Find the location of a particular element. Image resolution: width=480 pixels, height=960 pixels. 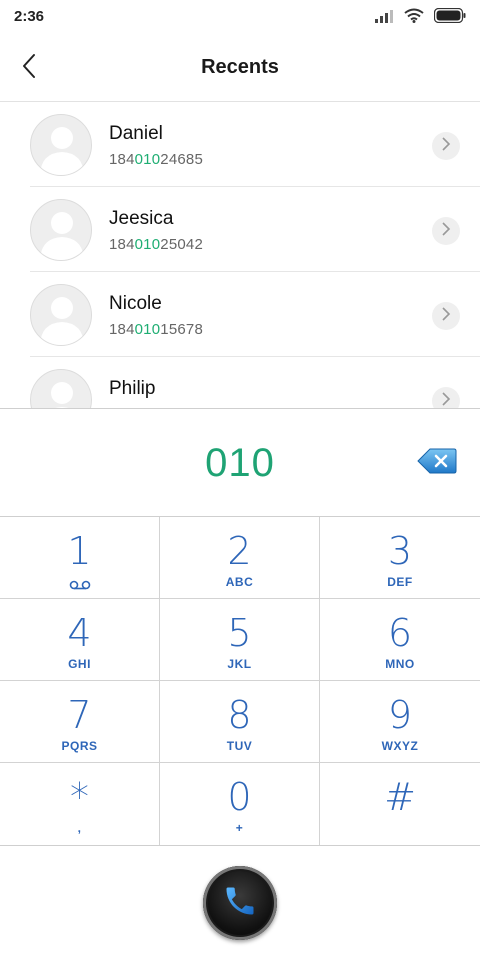

status-time: 2:36 is located at coordinates (29, 16).